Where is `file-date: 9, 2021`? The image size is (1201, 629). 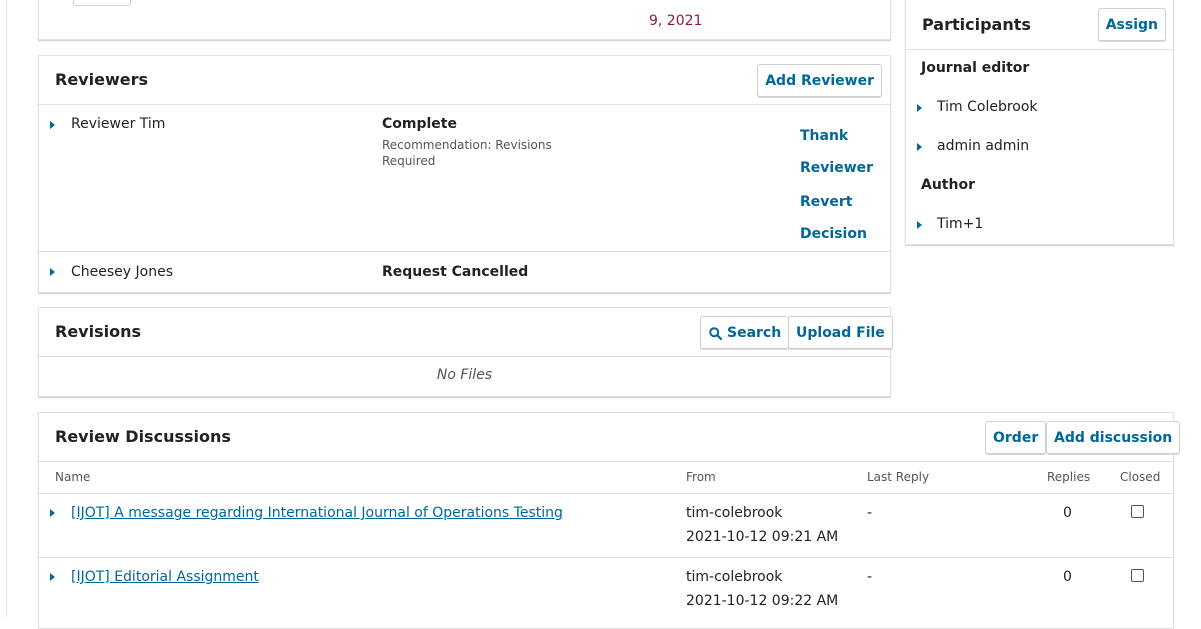
file-date: 9, 2021 is located at coordinates (676, 21).